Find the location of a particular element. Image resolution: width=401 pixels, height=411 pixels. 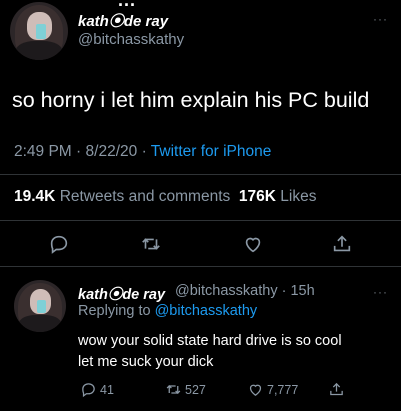

likes-count: 176K is located at coordinates (257, 196).